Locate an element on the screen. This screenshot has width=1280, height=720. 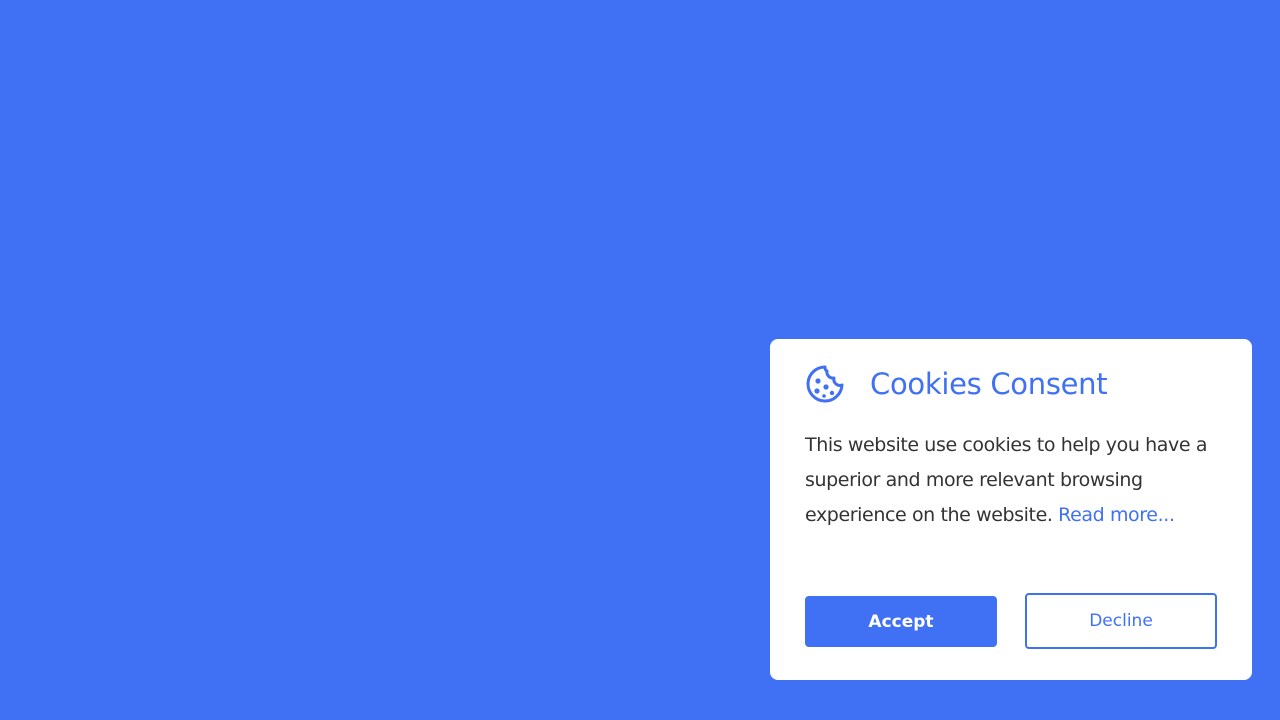
consent-header: Cookies Consent is located at coordinates (1011, 384).